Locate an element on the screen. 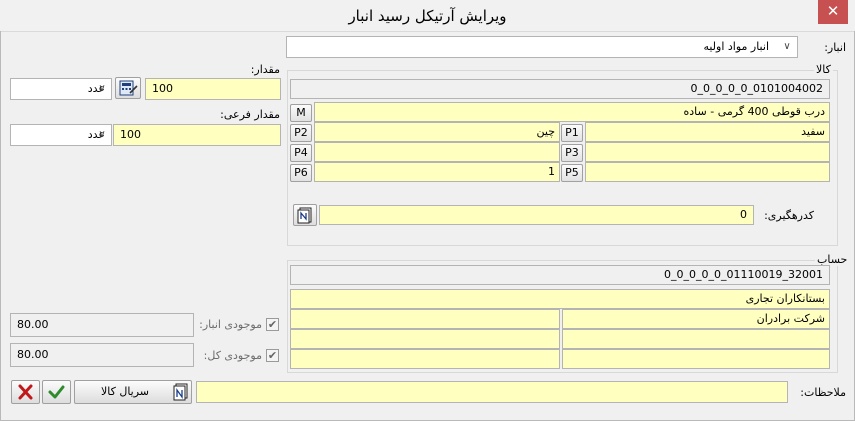  quantity-input: 100 is located at coordinates (213, 89).